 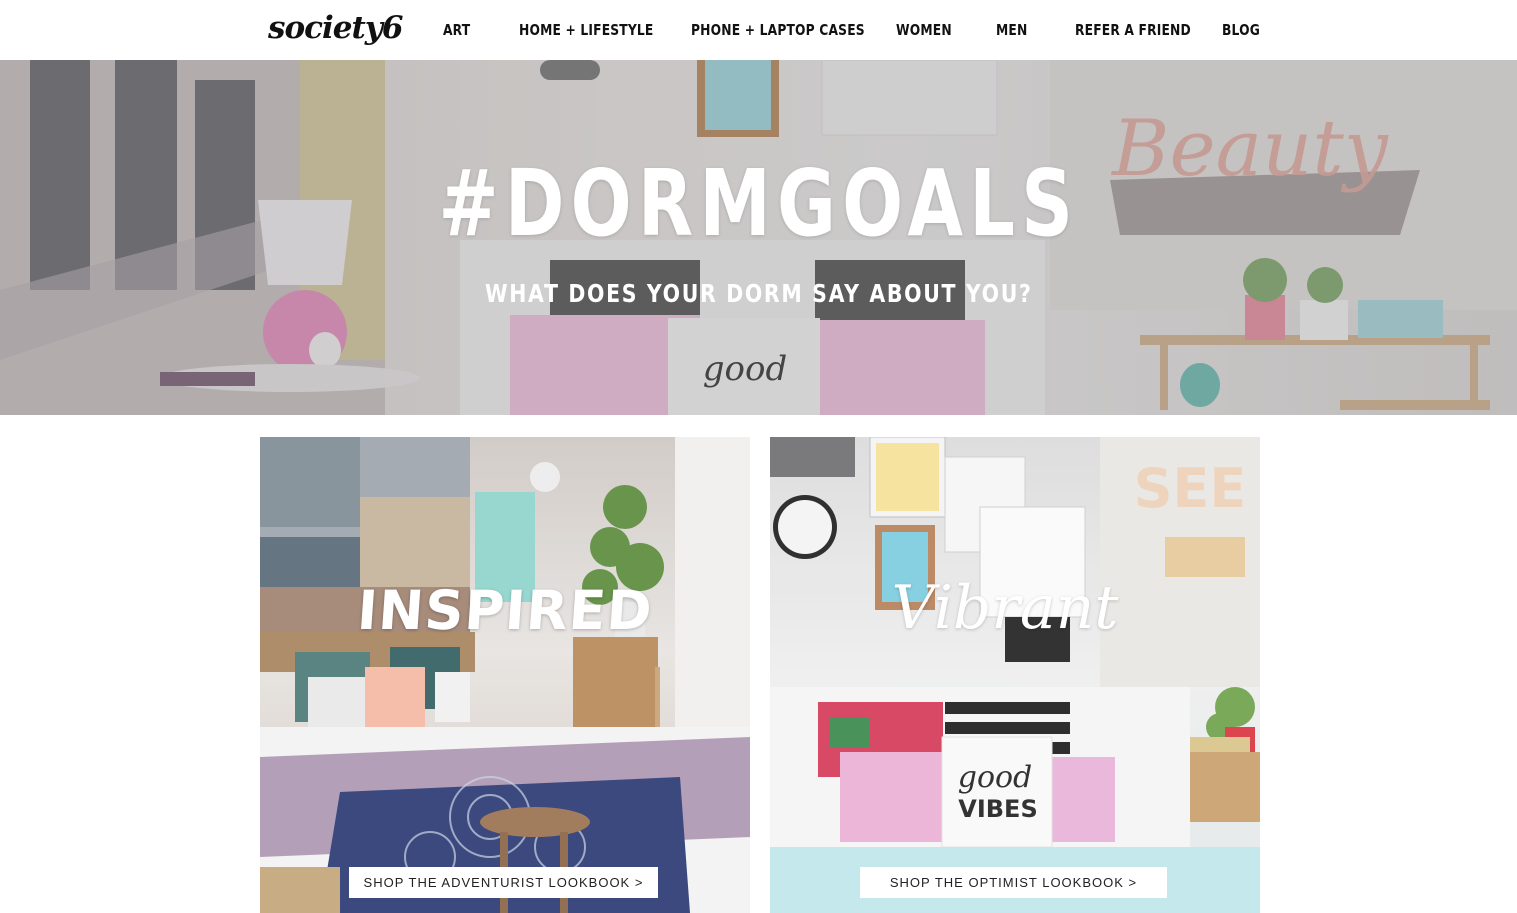 What do you see at coordinates (335, 28) in the screenshot?
I see `society6-logo: society6` at bounding box center [335, 28].